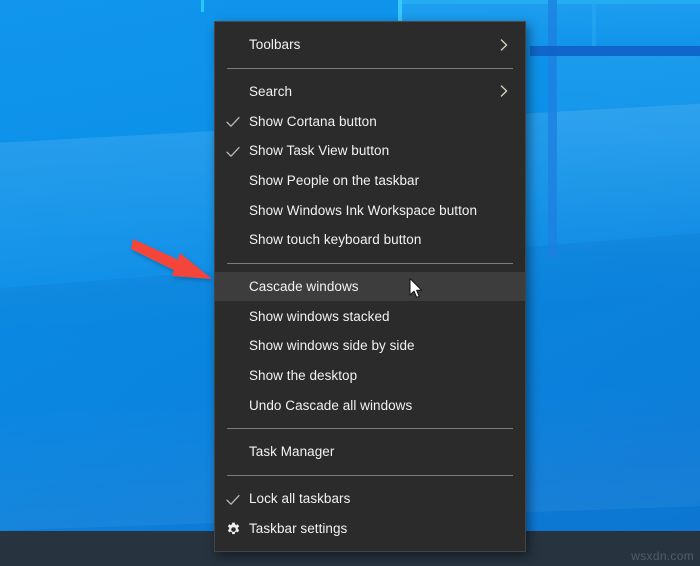 Image resolution: width=700 pixels, height=566 pixels. What do you see at coordinates (332, 346) in the screenshot?
I see `menu-item-label: Show windows side by side` at bounding box center [332, 346].